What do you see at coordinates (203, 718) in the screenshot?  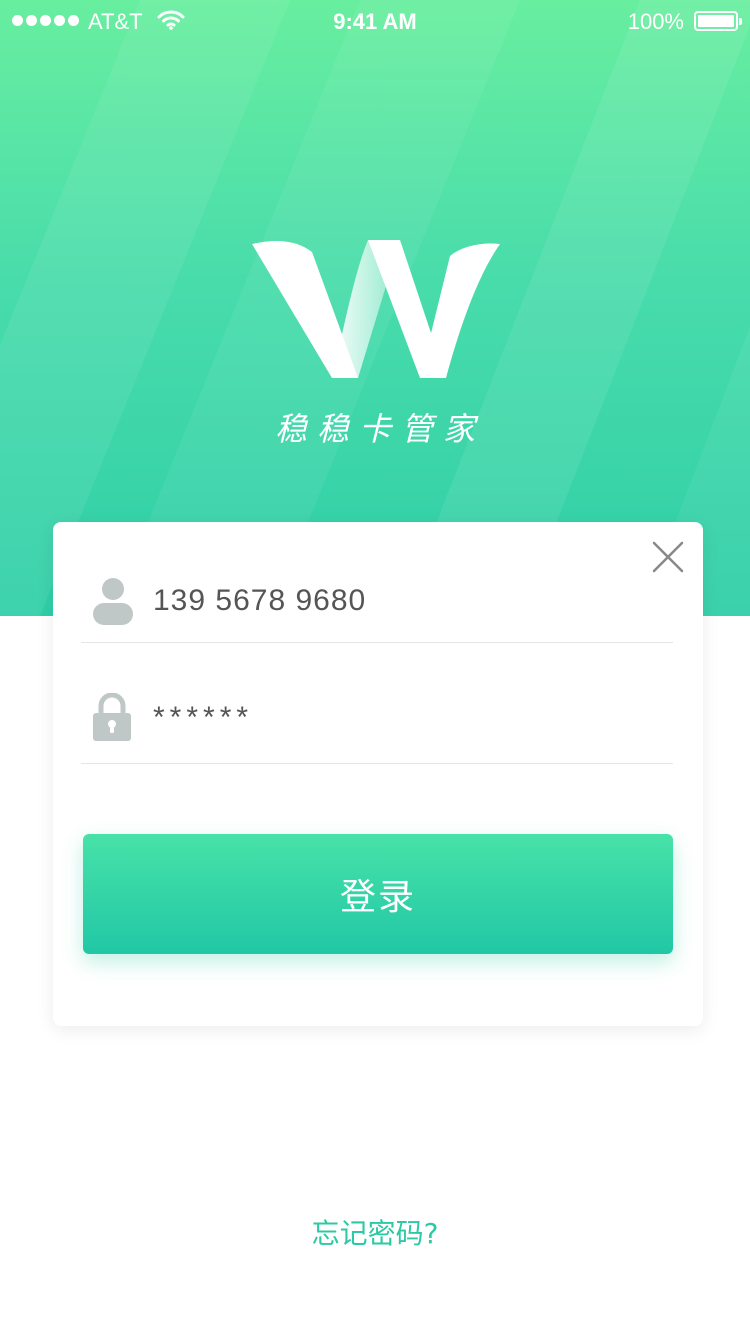 I see `password-input: ******` at bounding box center [203, 718].